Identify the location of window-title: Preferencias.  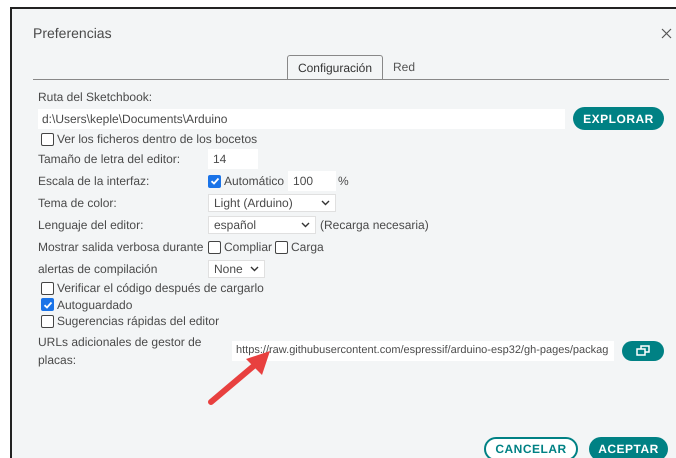
(72, 33).